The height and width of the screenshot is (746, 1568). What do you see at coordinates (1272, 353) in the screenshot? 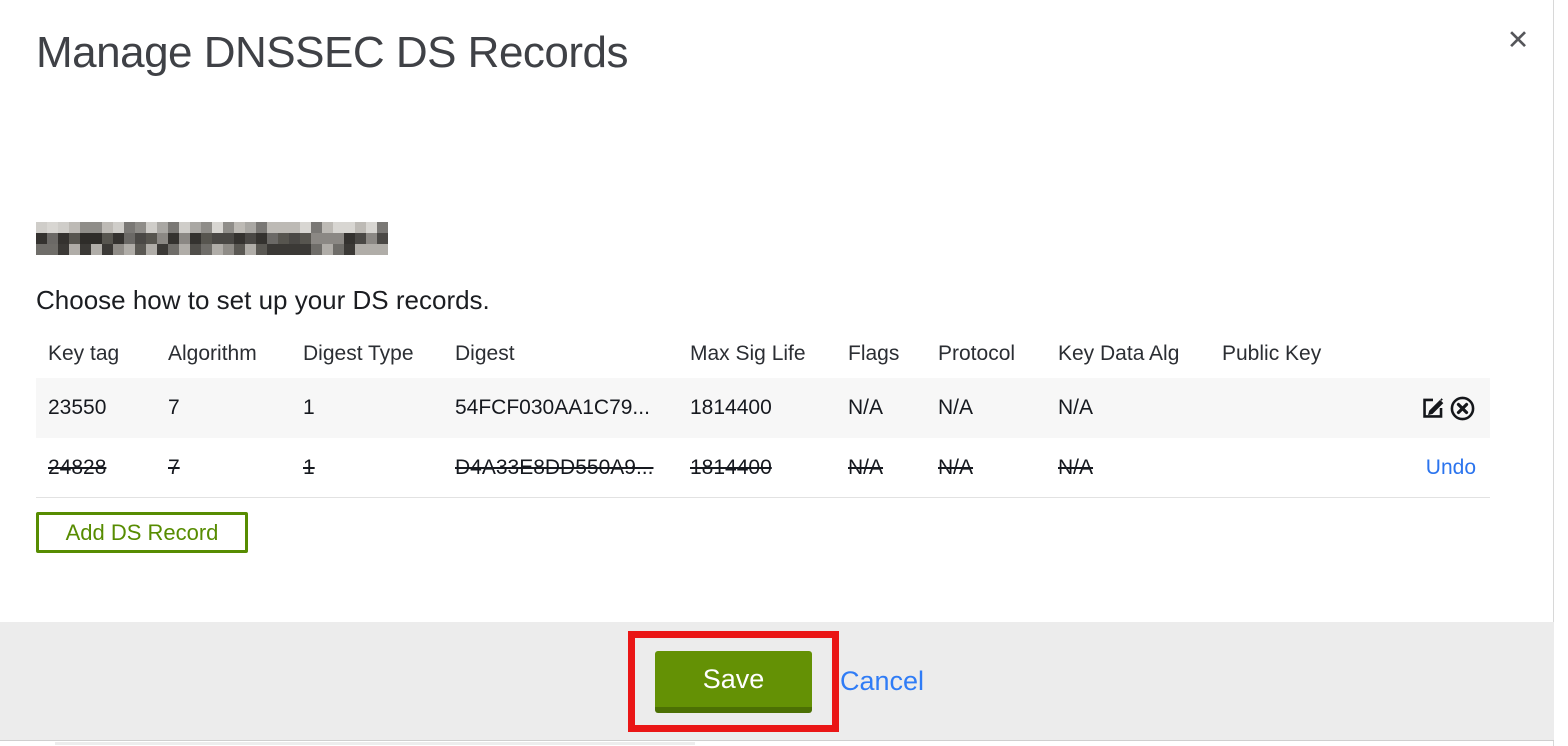
I see `column-header-public-key: Public Key` at bounding box center [1272, 353].